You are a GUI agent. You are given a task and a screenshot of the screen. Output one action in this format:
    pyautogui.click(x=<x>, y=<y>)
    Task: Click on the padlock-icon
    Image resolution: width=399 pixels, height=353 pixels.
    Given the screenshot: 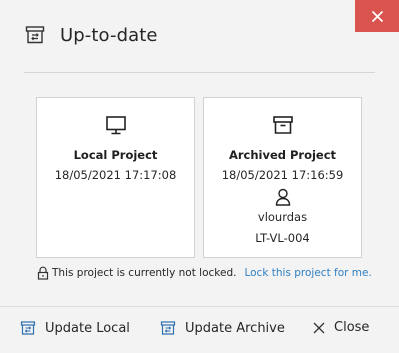 What is the action you would take?
    pyautogui.click(x=43, y=273)
    